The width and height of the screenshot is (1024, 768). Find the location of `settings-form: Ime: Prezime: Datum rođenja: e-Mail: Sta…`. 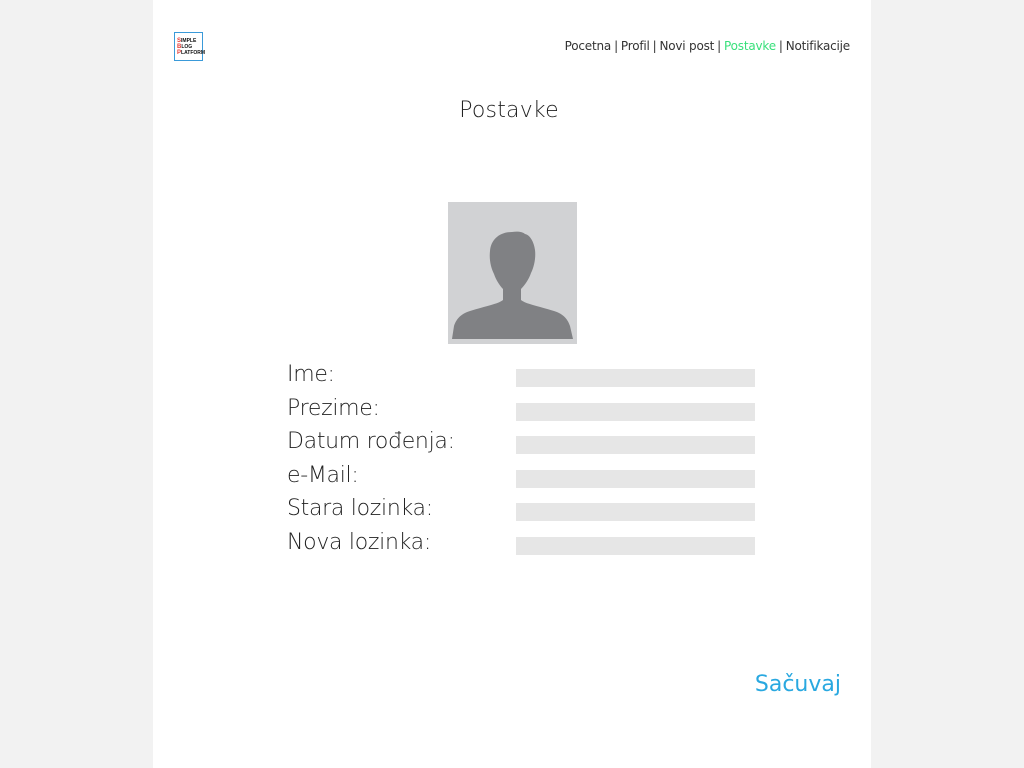

settings-form: Ime: Prezime: Datum rođenja: e-Mail: Sta… is located at coordinates (522, 462).